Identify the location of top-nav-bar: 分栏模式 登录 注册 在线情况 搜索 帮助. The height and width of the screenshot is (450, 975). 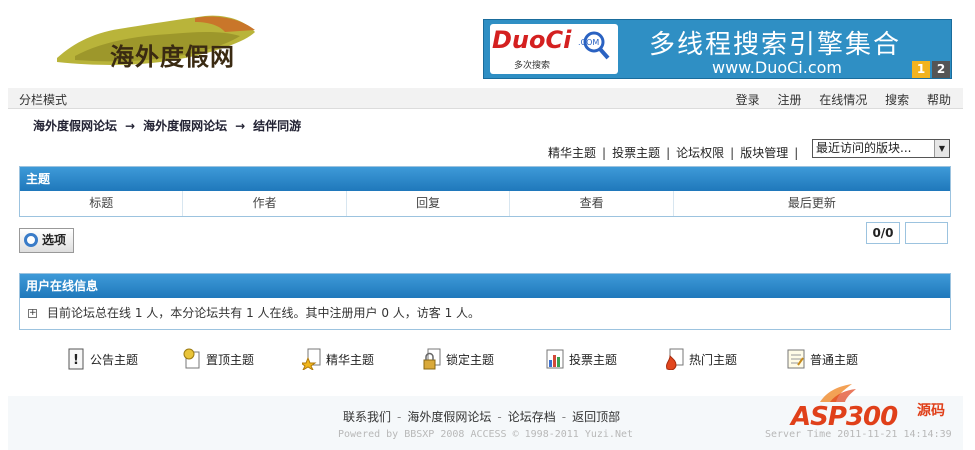
(485, 98).